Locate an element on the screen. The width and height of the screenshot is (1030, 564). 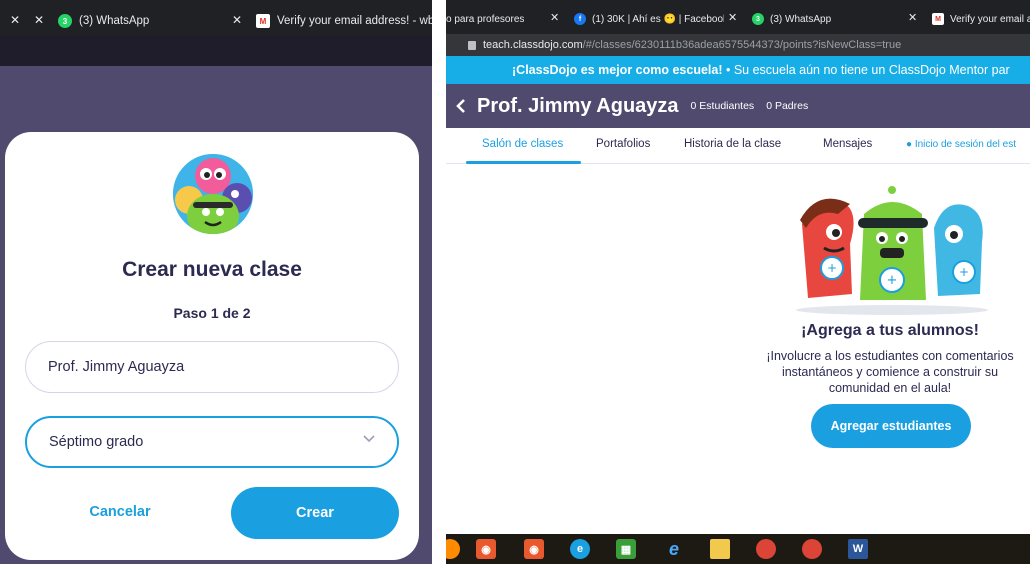
cancel-button: Cancelar is located at coordinates (120, 512).